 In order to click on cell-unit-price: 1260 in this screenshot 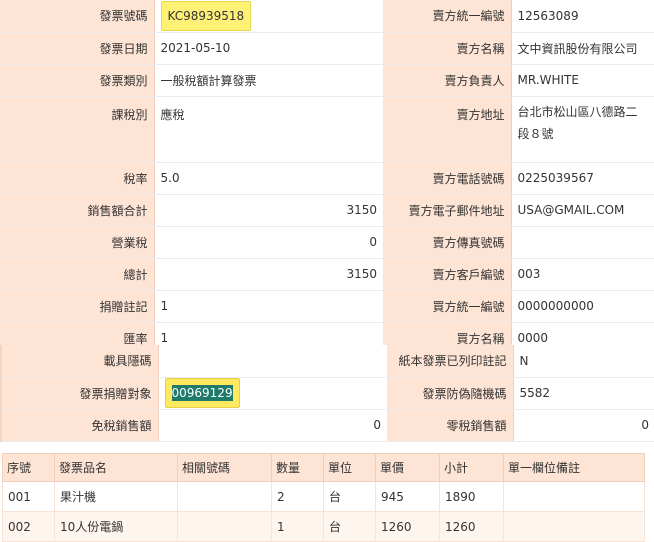, I will do `click(407, 526)`.